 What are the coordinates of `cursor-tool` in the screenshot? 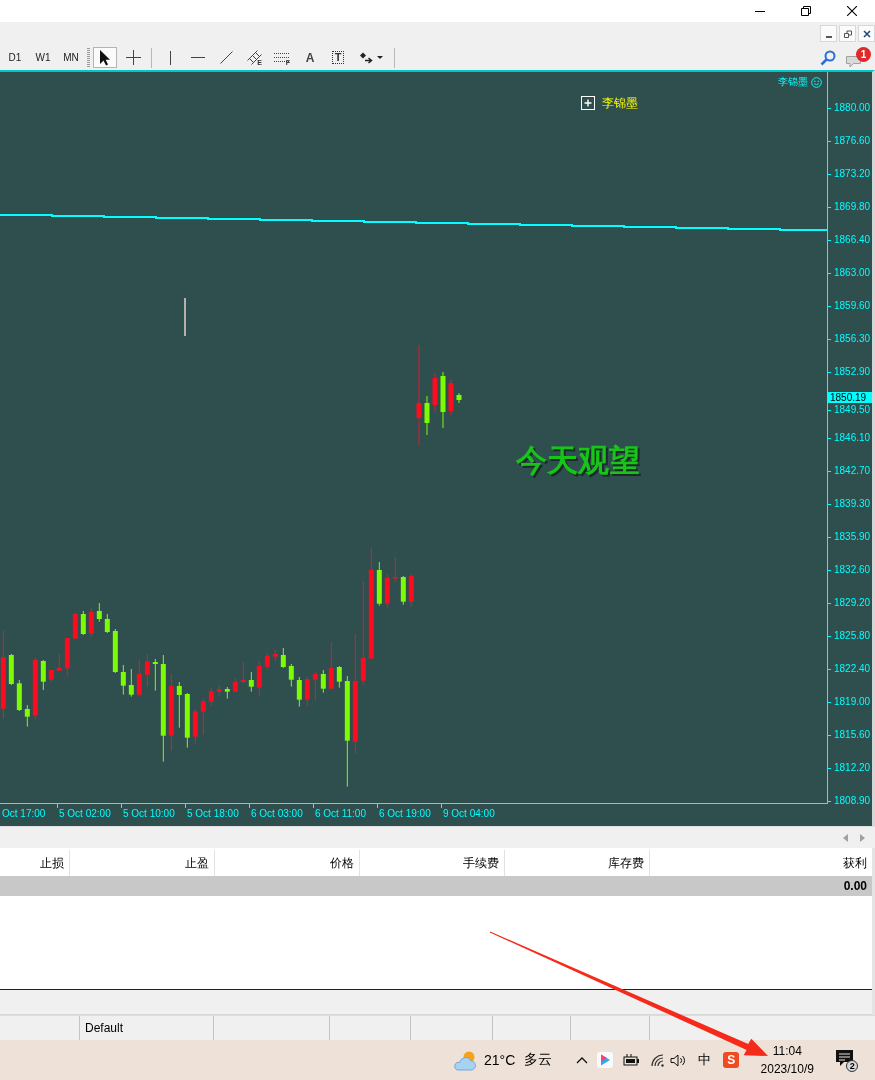 It's located at (105, 57).